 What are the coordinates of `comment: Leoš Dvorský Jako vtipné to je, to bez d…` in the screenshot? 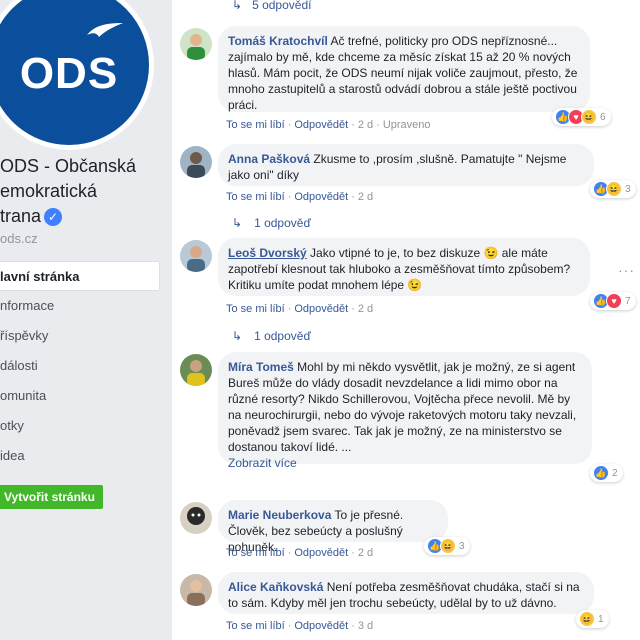 It's located at (408, 279).